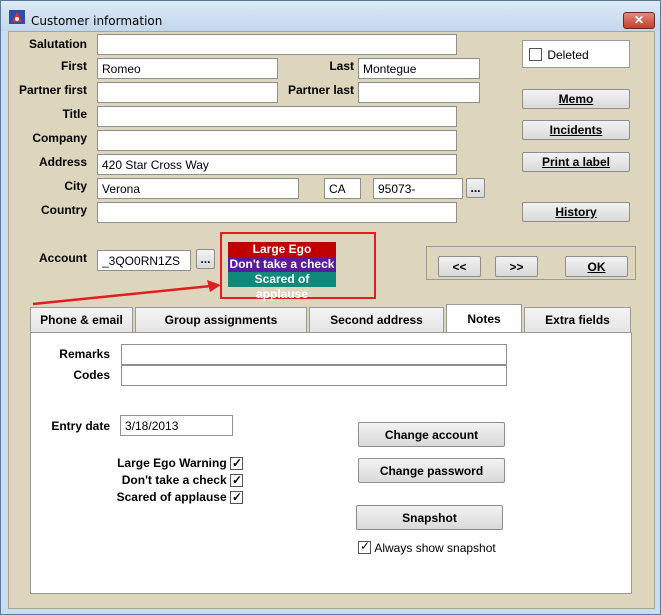 This screenshot has width=661, height=615. I want to click on address-label: Address, so click(62, 162).